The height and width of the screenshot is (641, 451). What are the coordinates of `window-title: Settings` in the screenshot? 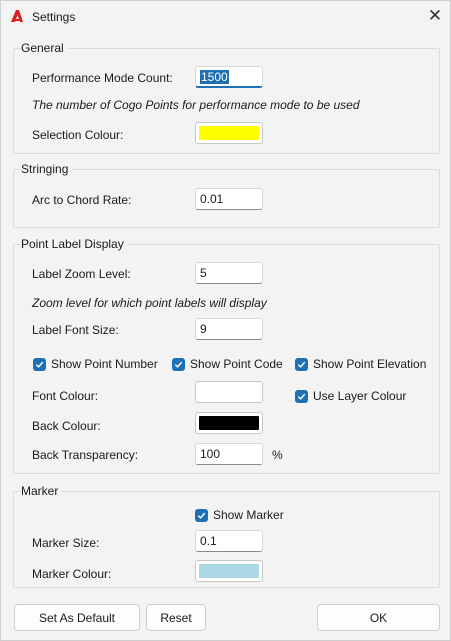 It's located at (54, 17).